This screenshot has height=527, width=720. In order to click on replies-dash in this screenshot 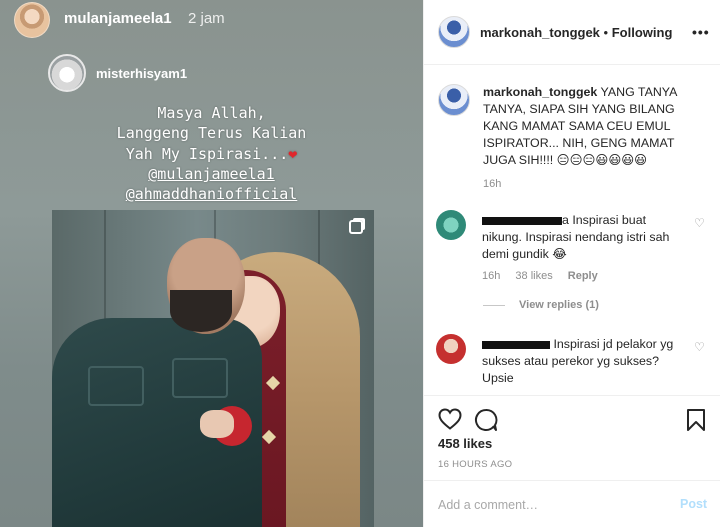, I will do `click(494, 305)`.